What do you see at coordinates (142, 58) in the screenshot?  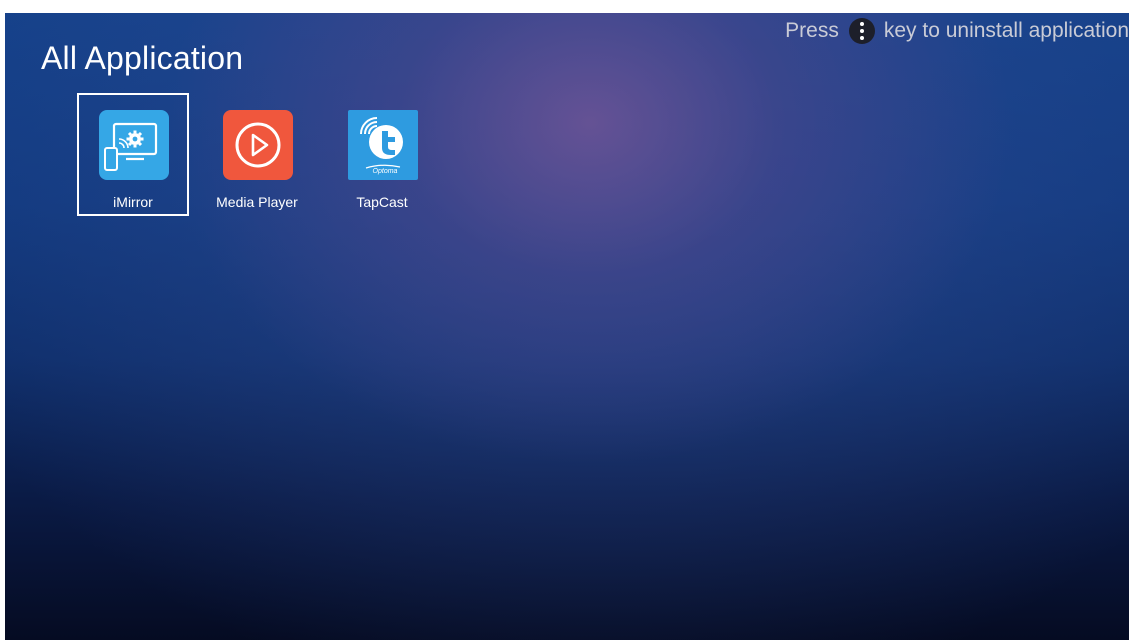 I see `page-title: All Application` at bounding box center [142, 58].